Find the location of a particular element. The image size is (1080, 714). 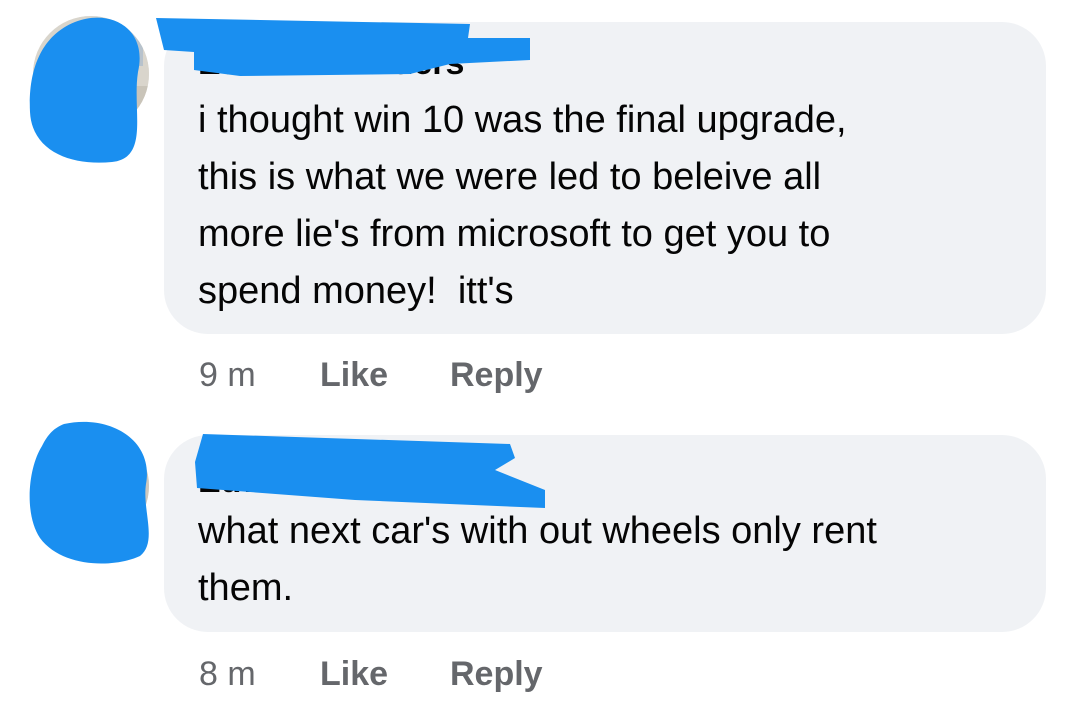

comment-timestamp: 8 m is located at coordinates (227, 674).